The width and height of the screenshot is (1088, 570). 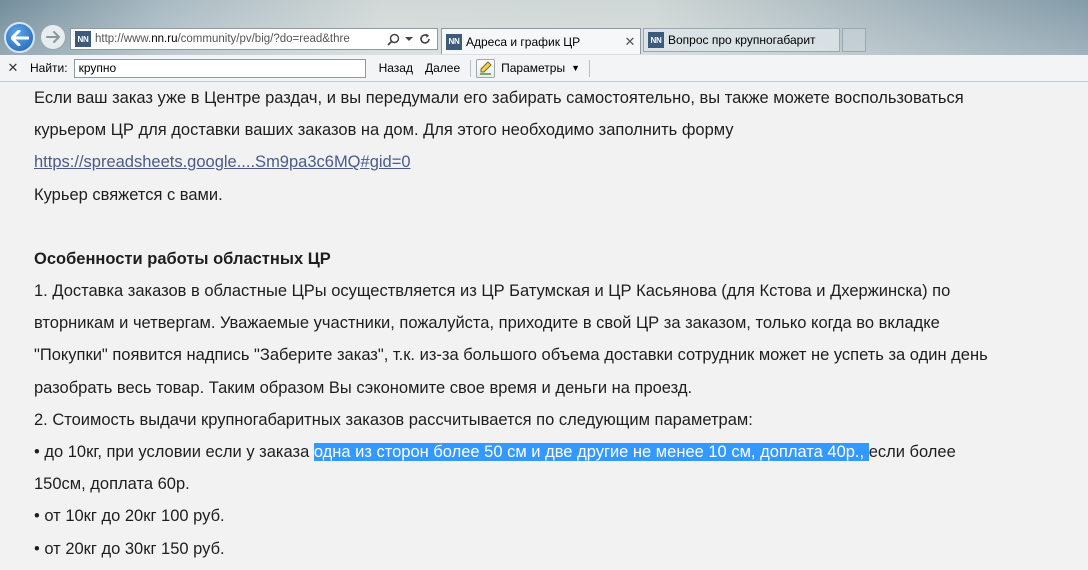 I want to click on arrow-right-icon, so click(x=53, y=37).